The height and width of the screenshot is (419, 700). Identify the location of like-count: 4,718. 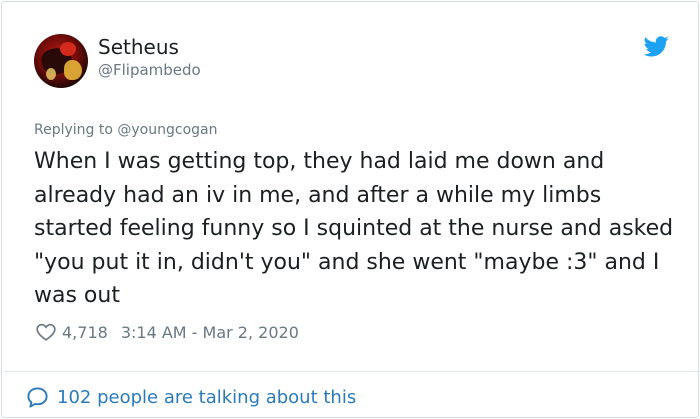
(85, 332).